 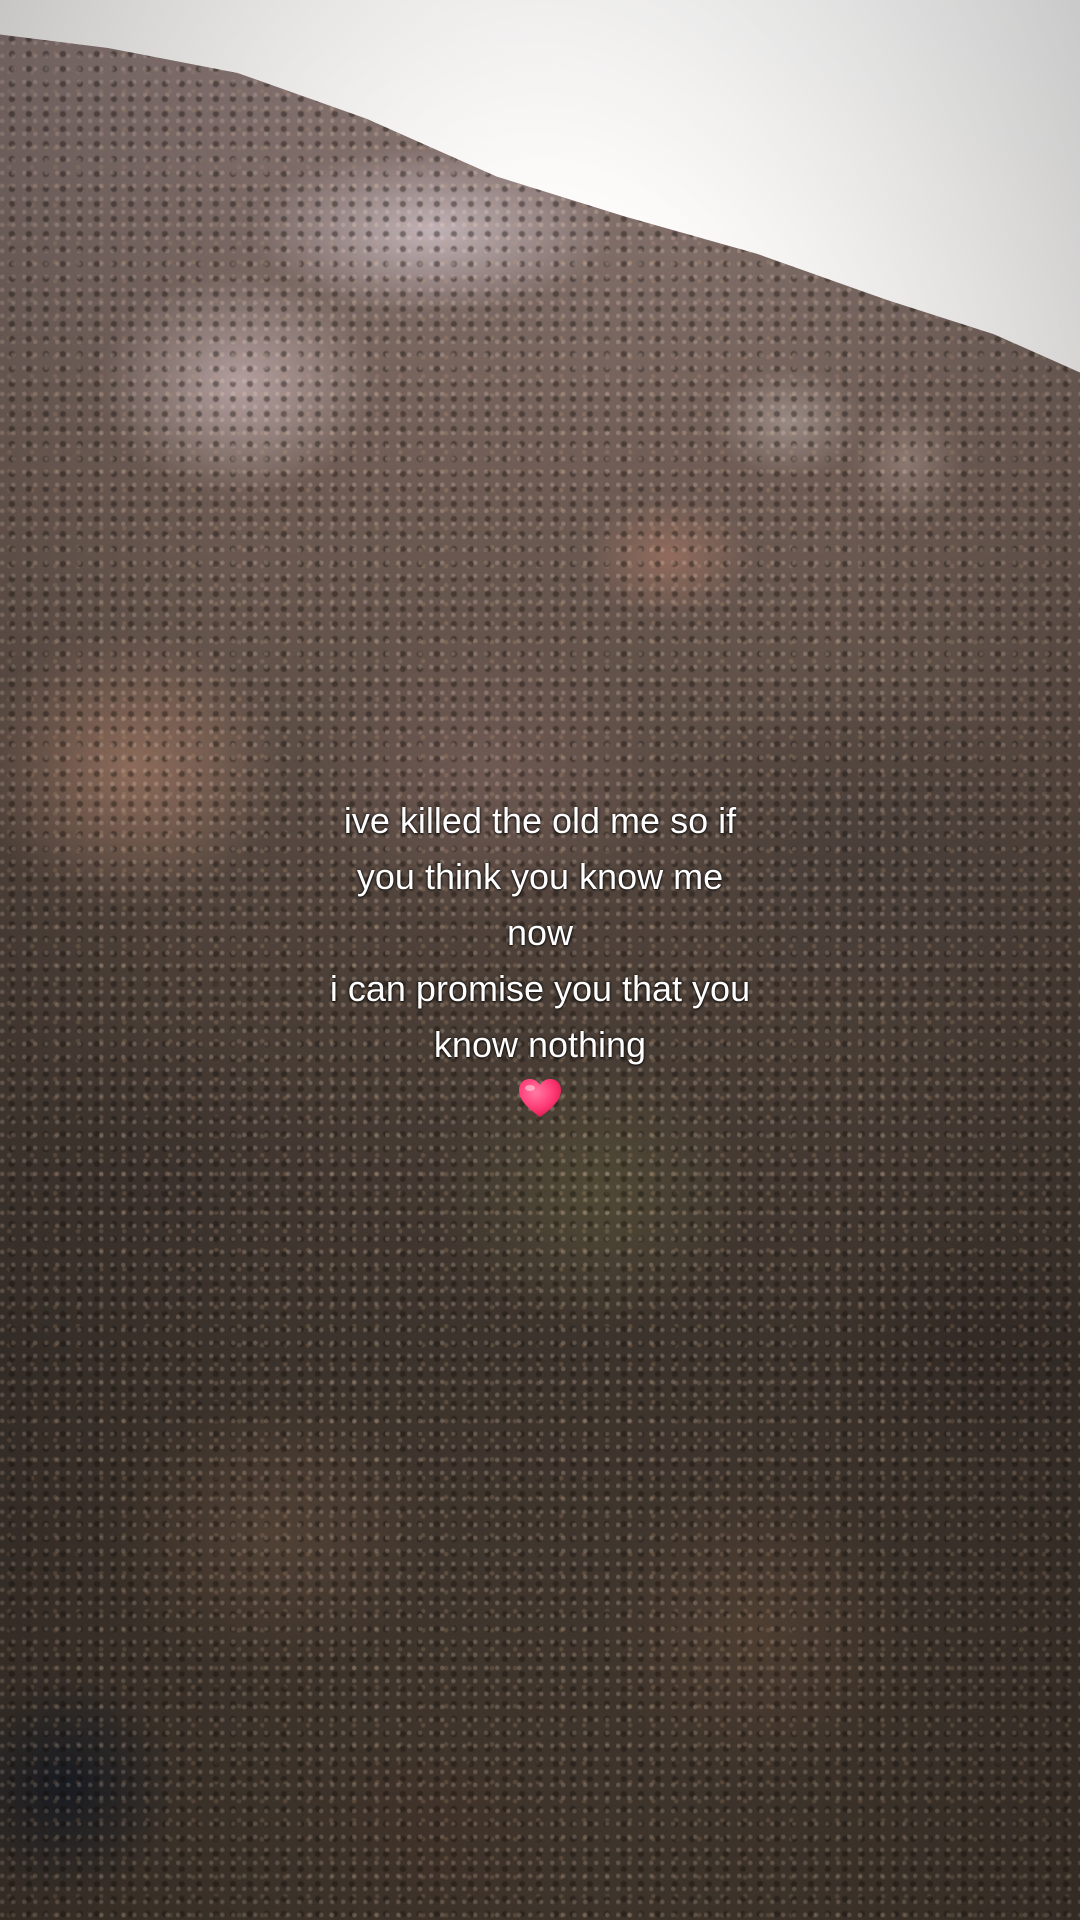 I want to click on caption-line-2: you think you know me, so click(x=540, y=876).